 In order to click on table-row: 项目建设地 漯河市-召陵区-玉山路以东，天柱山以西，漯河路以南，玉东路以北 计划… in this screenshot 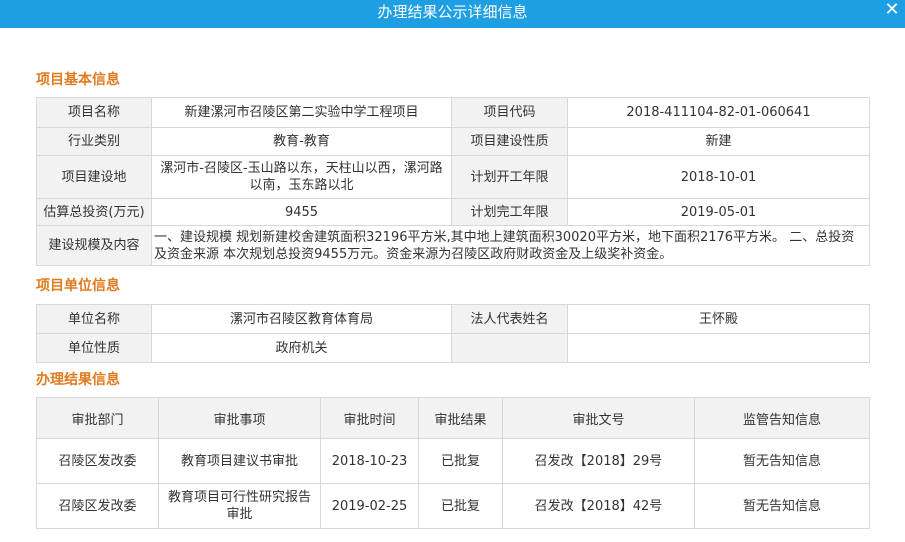, I will do `click(453, 177)`.